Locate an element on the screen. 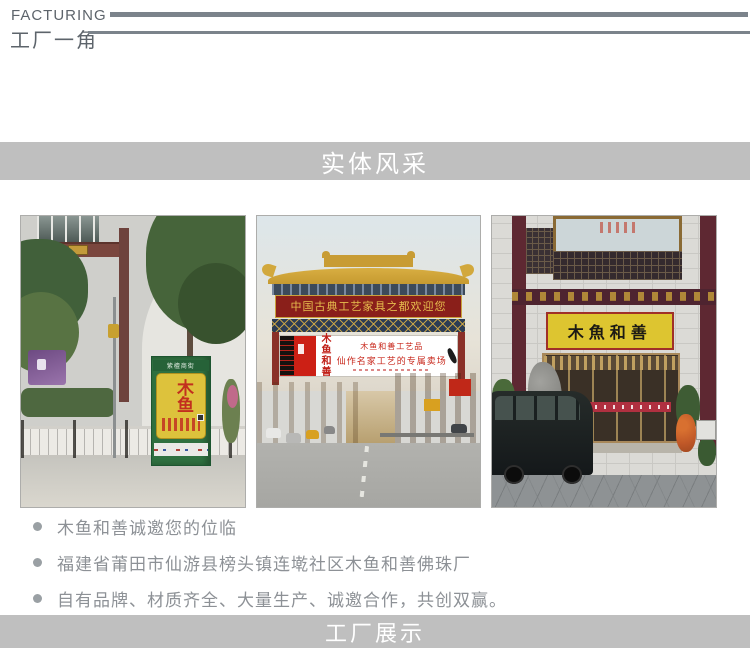 This screenshot has width=750, height=664. billboard-red-panel is located at coordinates (305, 356).